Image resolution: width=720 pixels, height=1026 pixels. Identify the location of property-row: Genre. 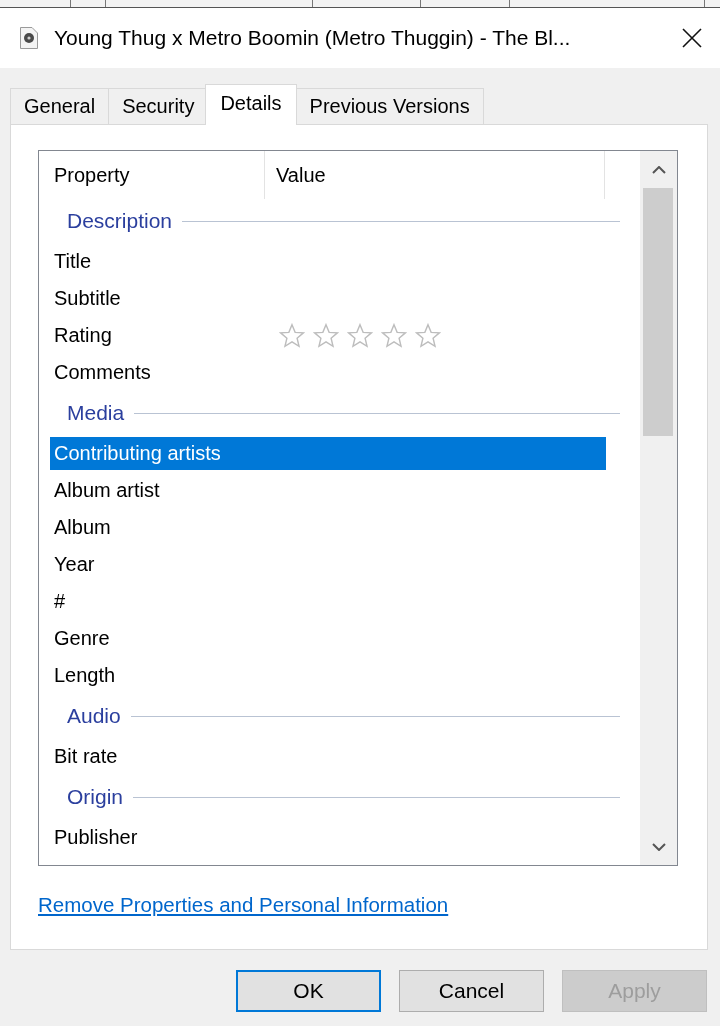
(328, 638).